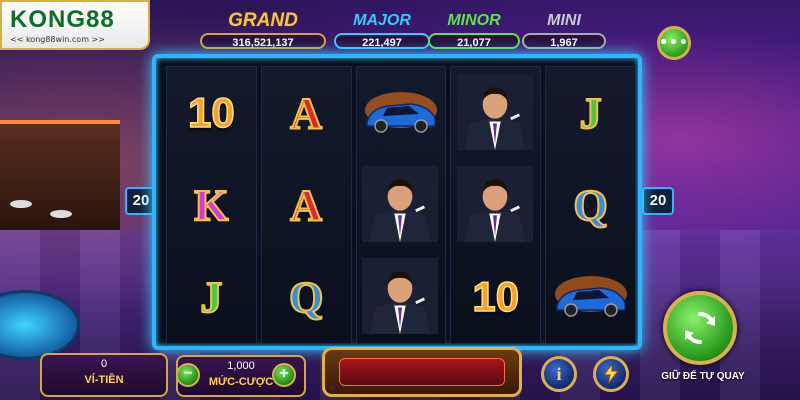 Image resolution: width=800 pixels, height=400 pixels. I want to click on more-icon: •••, so click(674, 43).